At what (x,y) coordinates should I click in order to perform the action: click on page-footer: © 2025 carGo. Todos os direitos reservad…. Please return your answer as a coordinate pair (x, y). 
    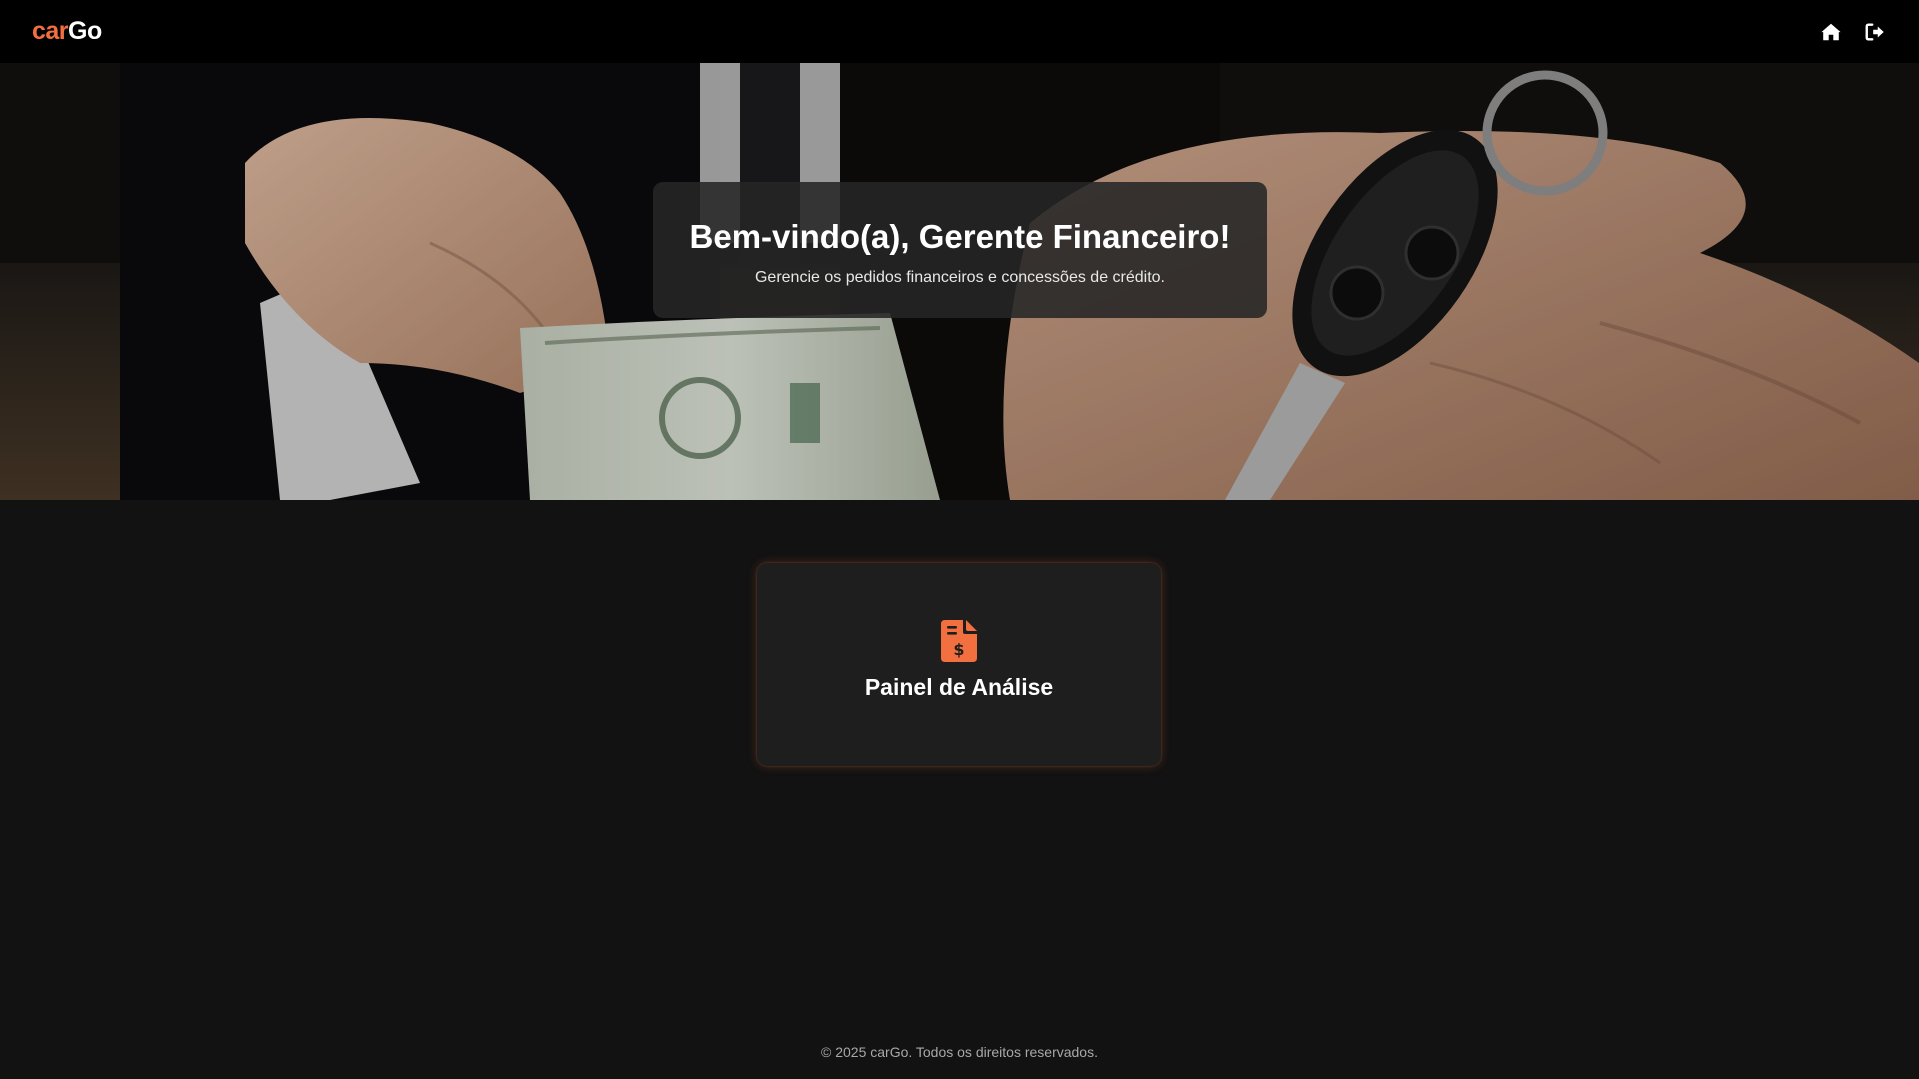
    Looking at the image, I should click on (959, 1052).